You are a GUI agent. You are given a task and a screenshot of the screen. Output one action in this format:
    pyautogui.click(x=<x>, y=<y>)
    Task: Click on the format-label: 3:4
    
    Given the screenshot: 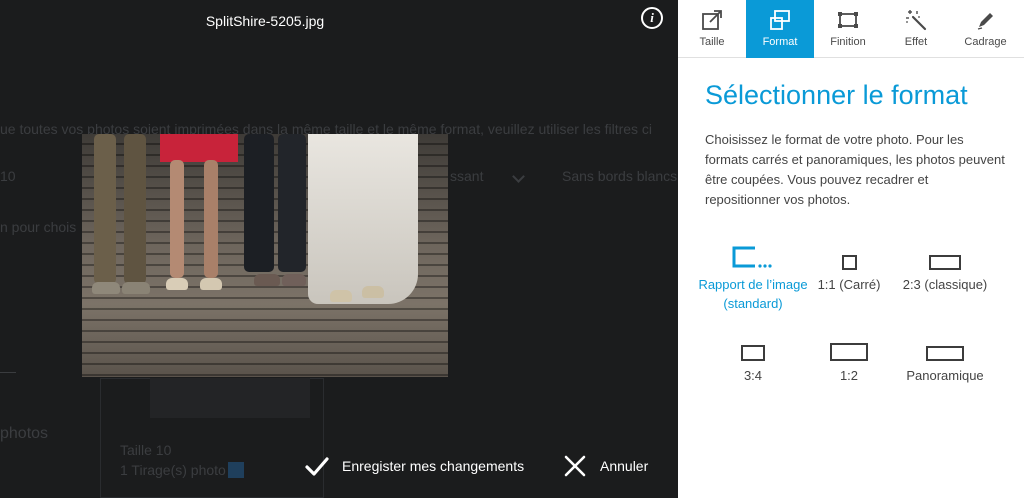 What is the action you would take?
    pyautogui.click(x=753, y=375)
    